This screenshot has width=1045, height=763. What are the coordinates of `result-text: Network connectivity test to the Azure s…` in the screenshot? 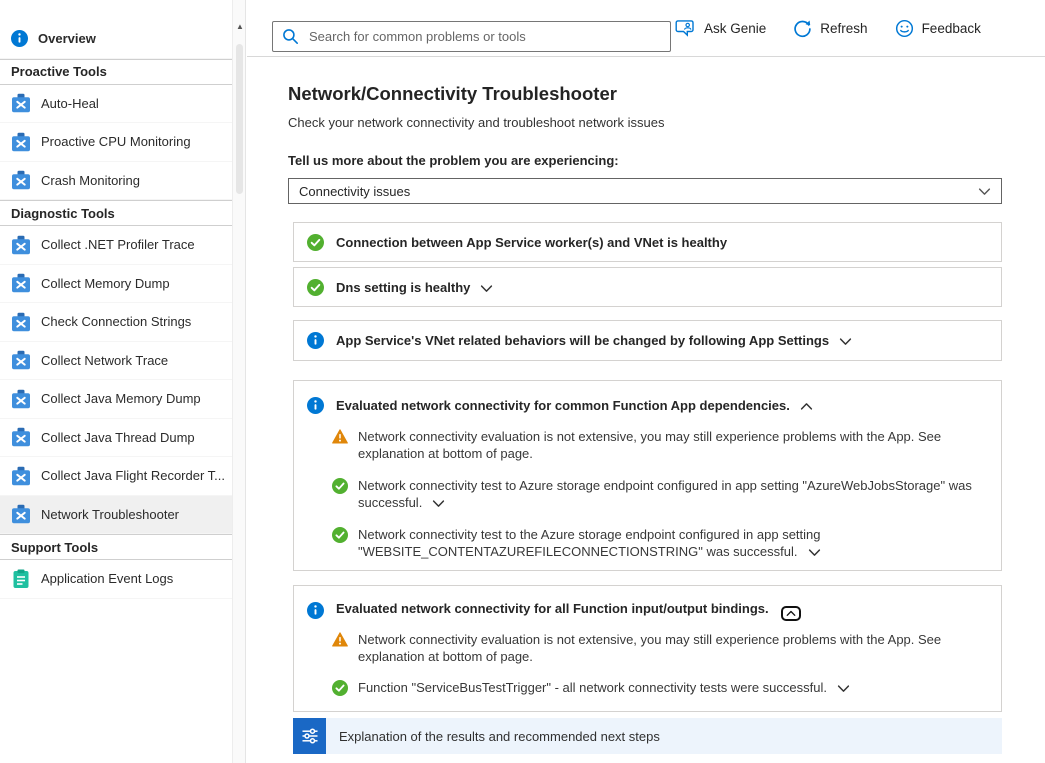 It's located at (589, 543).